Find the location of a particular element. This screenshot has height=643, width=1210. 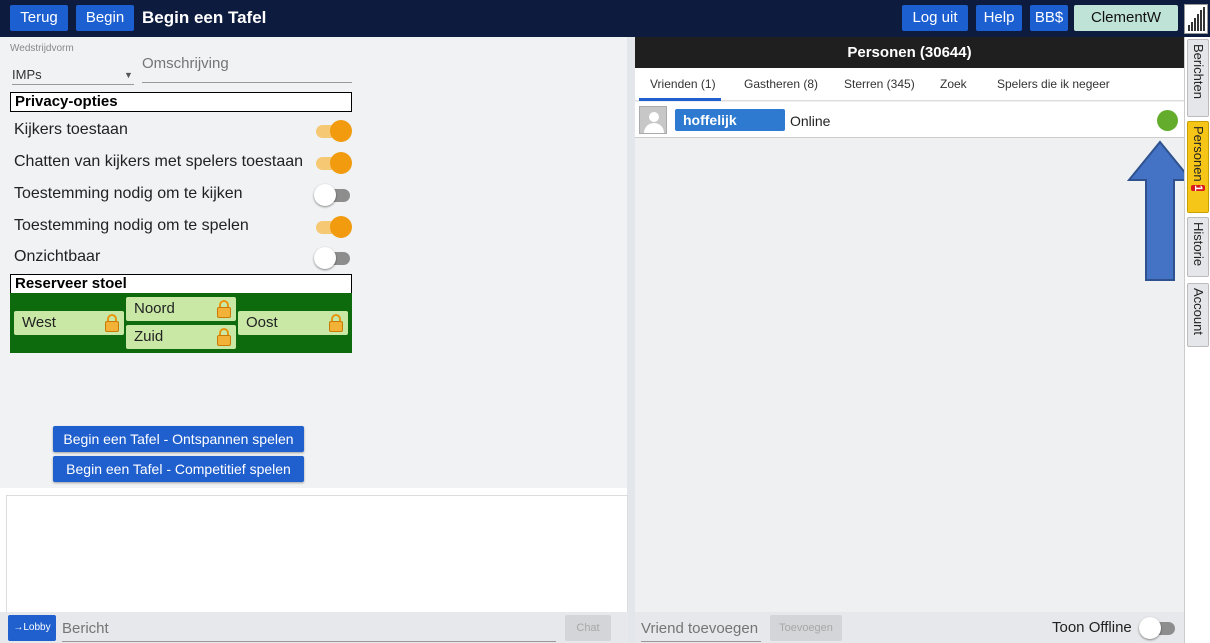

option-label-spectators: Kijkers toestaan is located at coordinates (71, 129).